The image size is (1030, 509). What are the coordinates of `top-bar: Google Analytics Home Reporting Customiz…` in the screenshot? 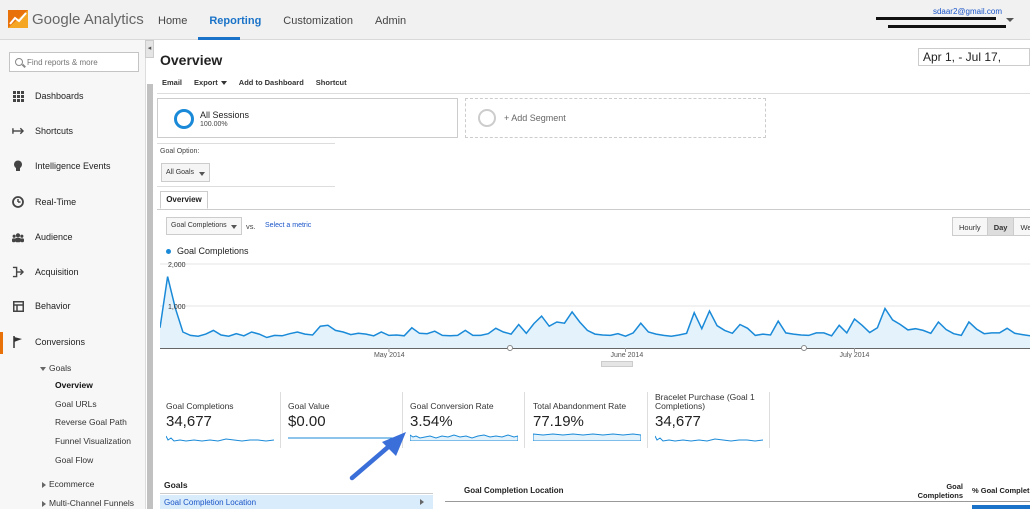 It's located at (515, 20).